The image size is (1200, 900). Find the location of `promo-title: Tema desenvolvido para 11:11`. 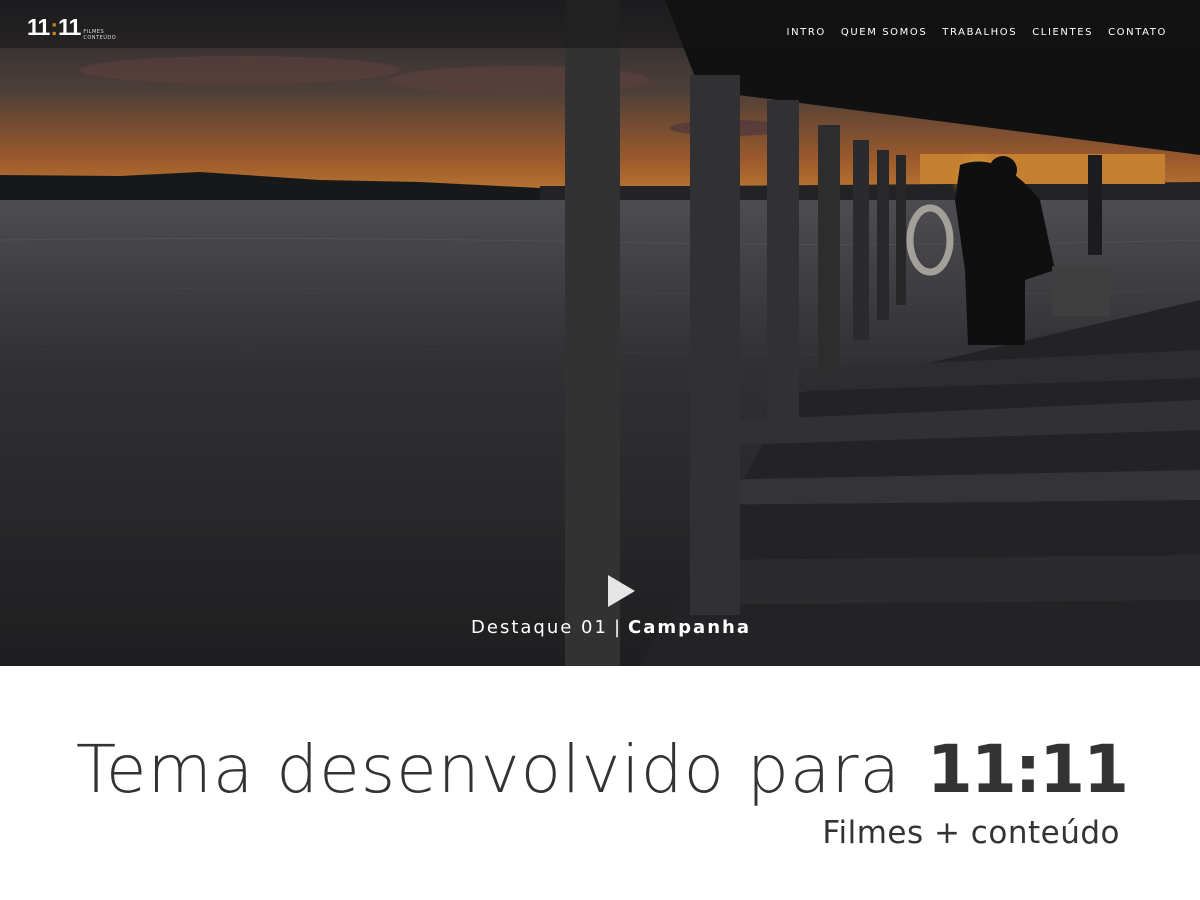

promo-title: Tema desenvolvido para 11:11 is located at coordinates (602, 770).